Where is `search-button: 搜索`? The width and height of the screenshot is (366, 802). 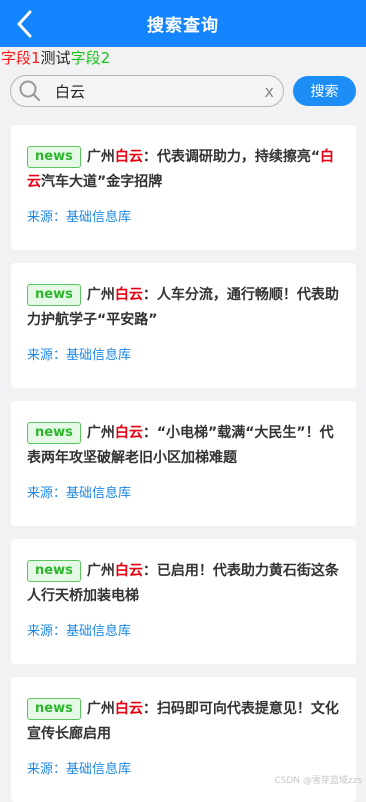
search-button: 搜索 is located at coordinates (324, 91).